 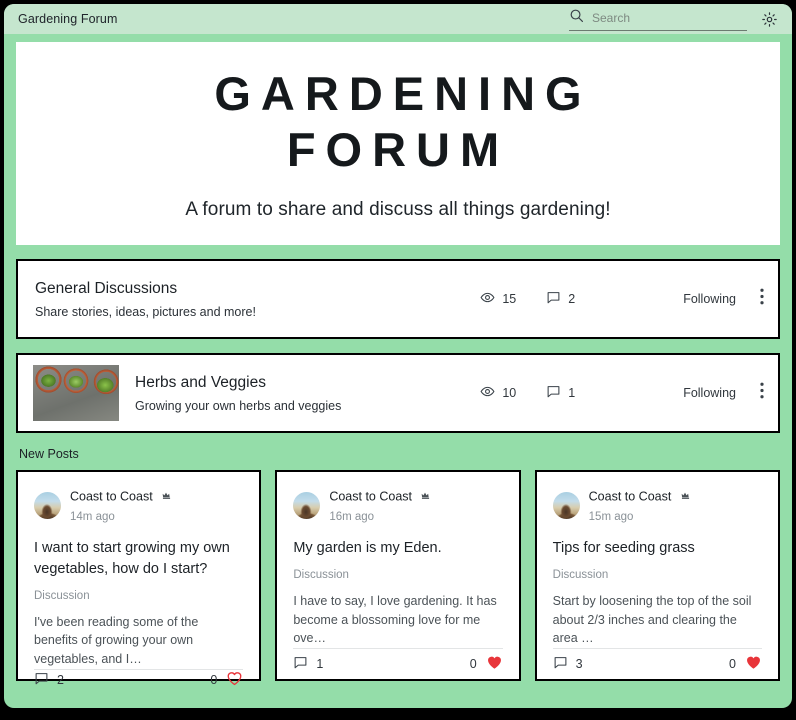 What do you see at coordinates (60, 679) in the screenshot?
I see `post-comments-count: 2` at bounding box center [60, 679].